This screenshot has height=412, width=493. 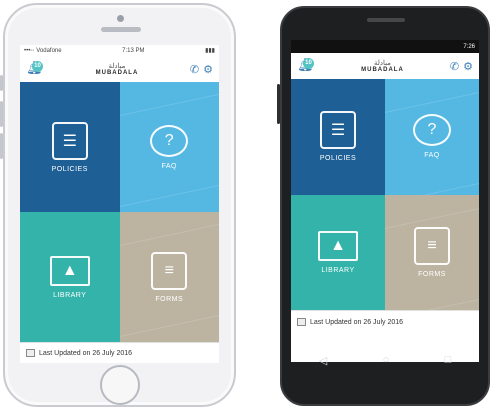 I want to click on back-icon: ◁, so click(x=323, y=360).